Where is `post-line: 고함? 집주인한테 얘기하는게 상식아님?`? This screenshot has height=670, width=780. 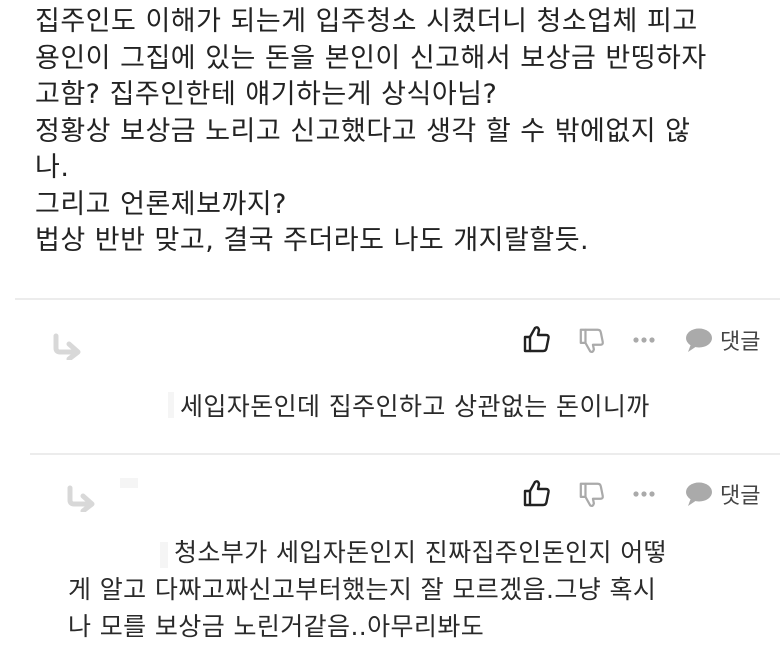 post-line: 고함? 집주인한테 얘기하는게 상식아님? is located at coordinates (266, 94).